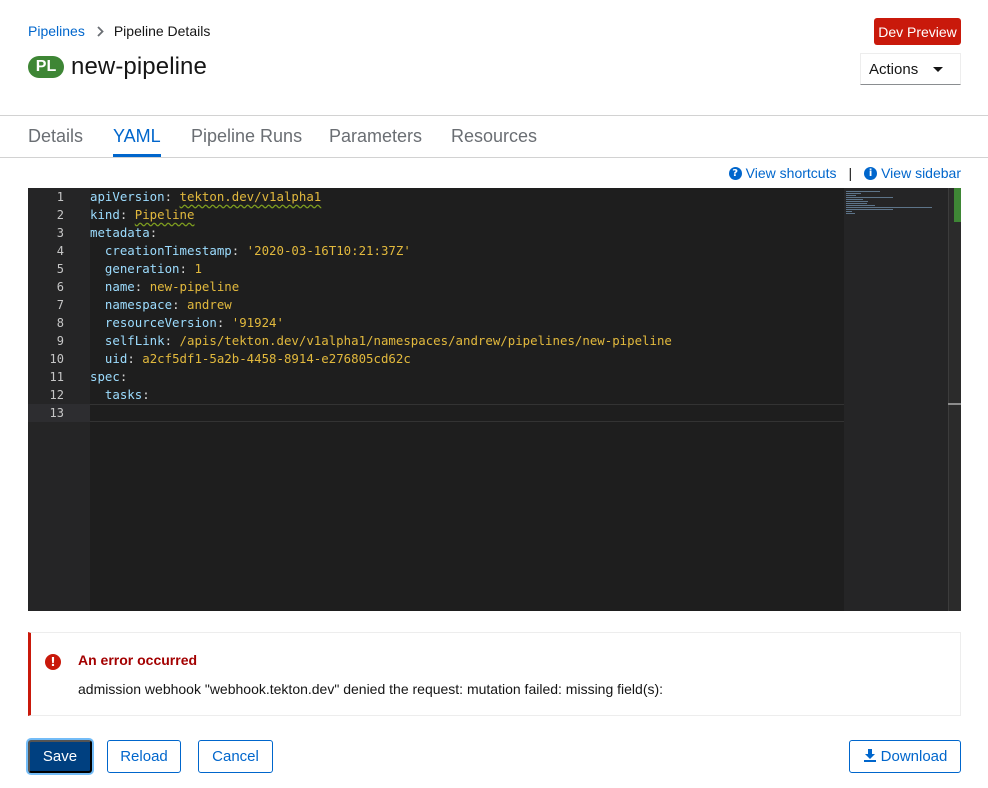 Image resolution: width=988 pixels, height=788 pixels. Describe the element at coordinates (60, 251) in the screenshot. I see `line-number: 4` at that location.